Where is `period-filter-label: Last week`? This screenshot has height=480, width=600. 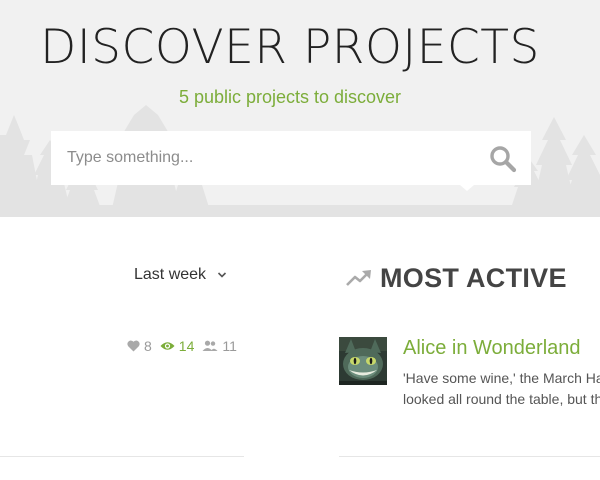 period-filter-label: Last week is located at coordinates (170, 274).